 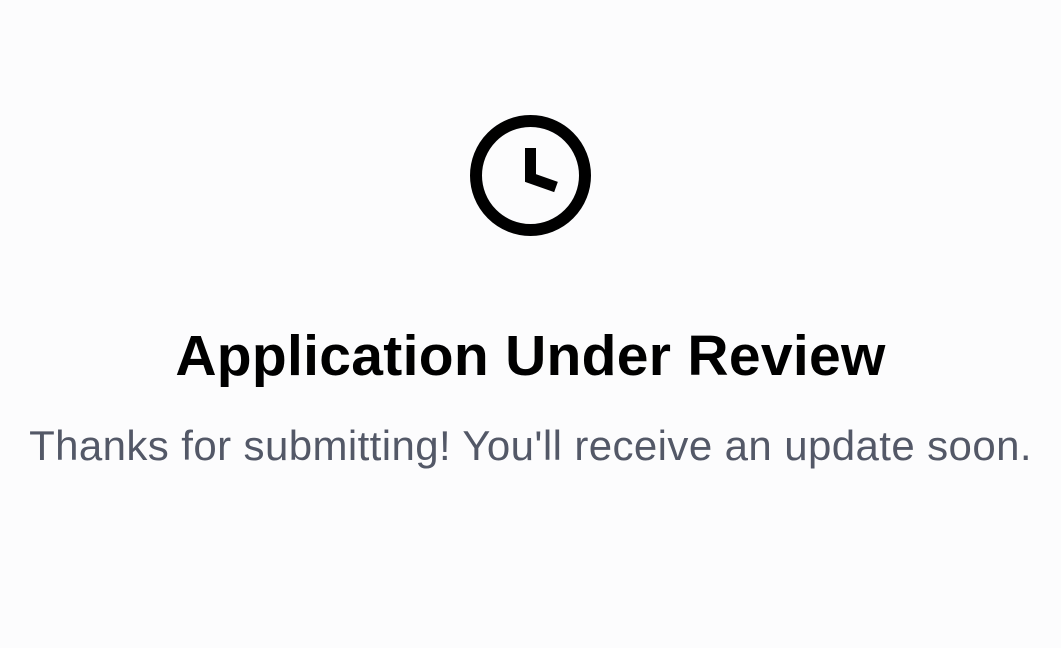 I want to click on page-title: Application Under Review, so click(x=530, y=356).